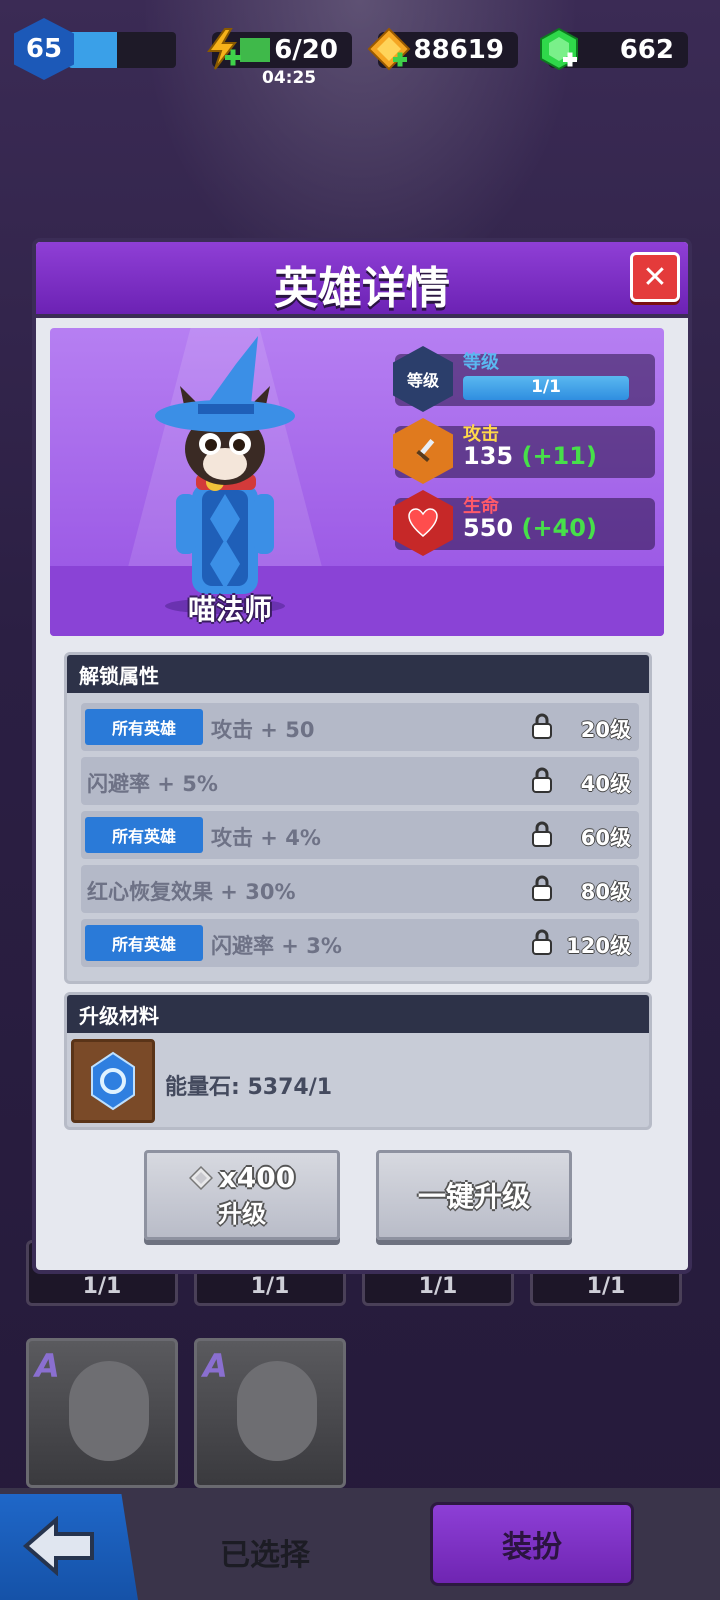  I want to click on gem-value: 662, so click(646, 50).